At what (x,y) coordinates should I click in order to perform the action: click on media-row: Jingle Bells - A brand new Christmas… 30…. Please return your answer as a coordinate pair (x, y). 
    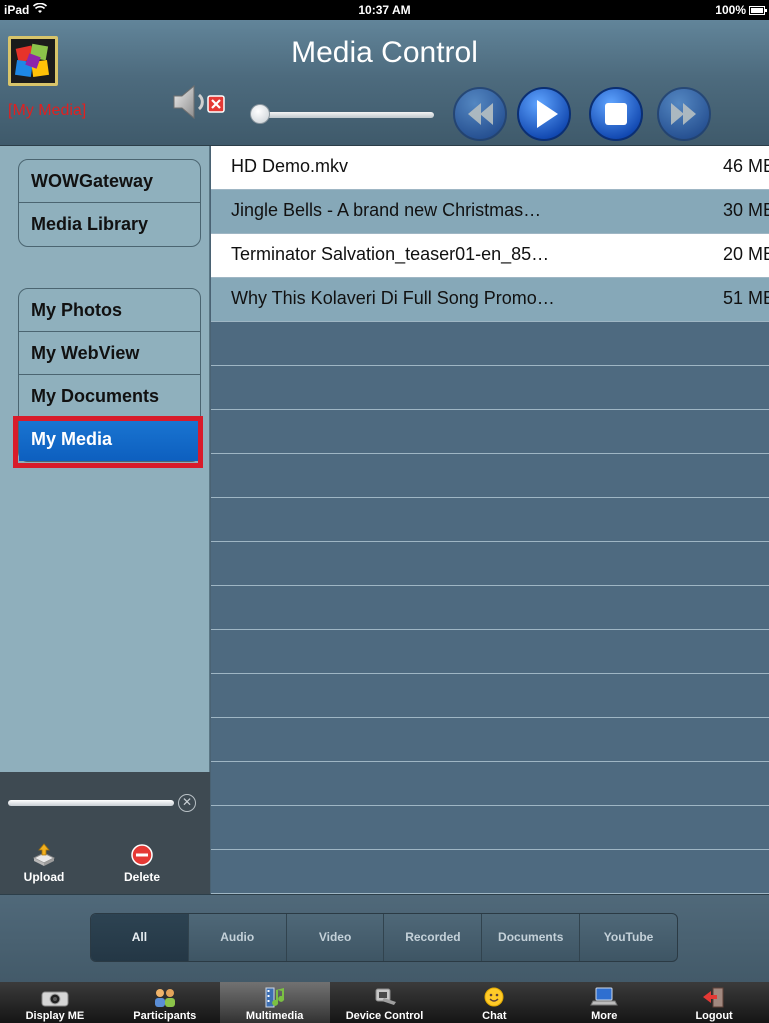
    Looking at the image, I should click on (490, 212).